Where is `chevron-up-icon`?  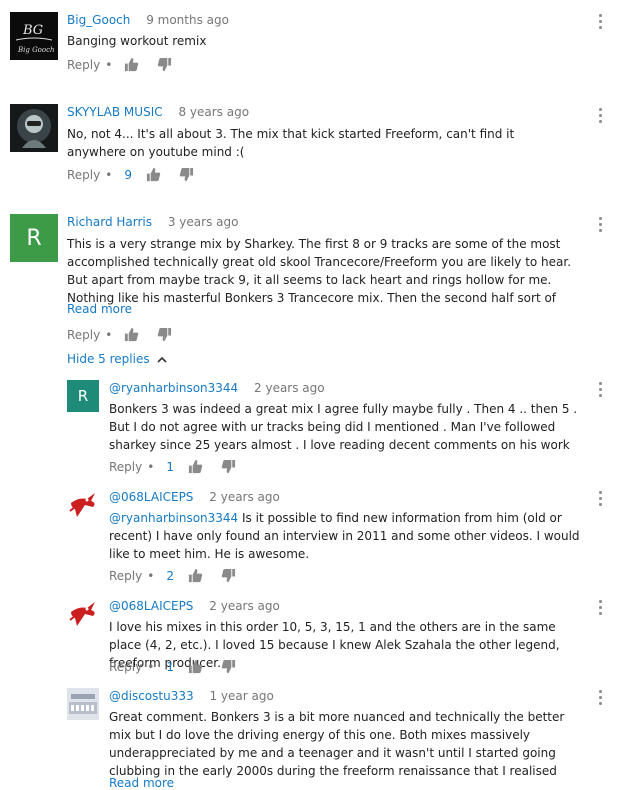 chevron-up-icon is located at coordinates (162, 359).